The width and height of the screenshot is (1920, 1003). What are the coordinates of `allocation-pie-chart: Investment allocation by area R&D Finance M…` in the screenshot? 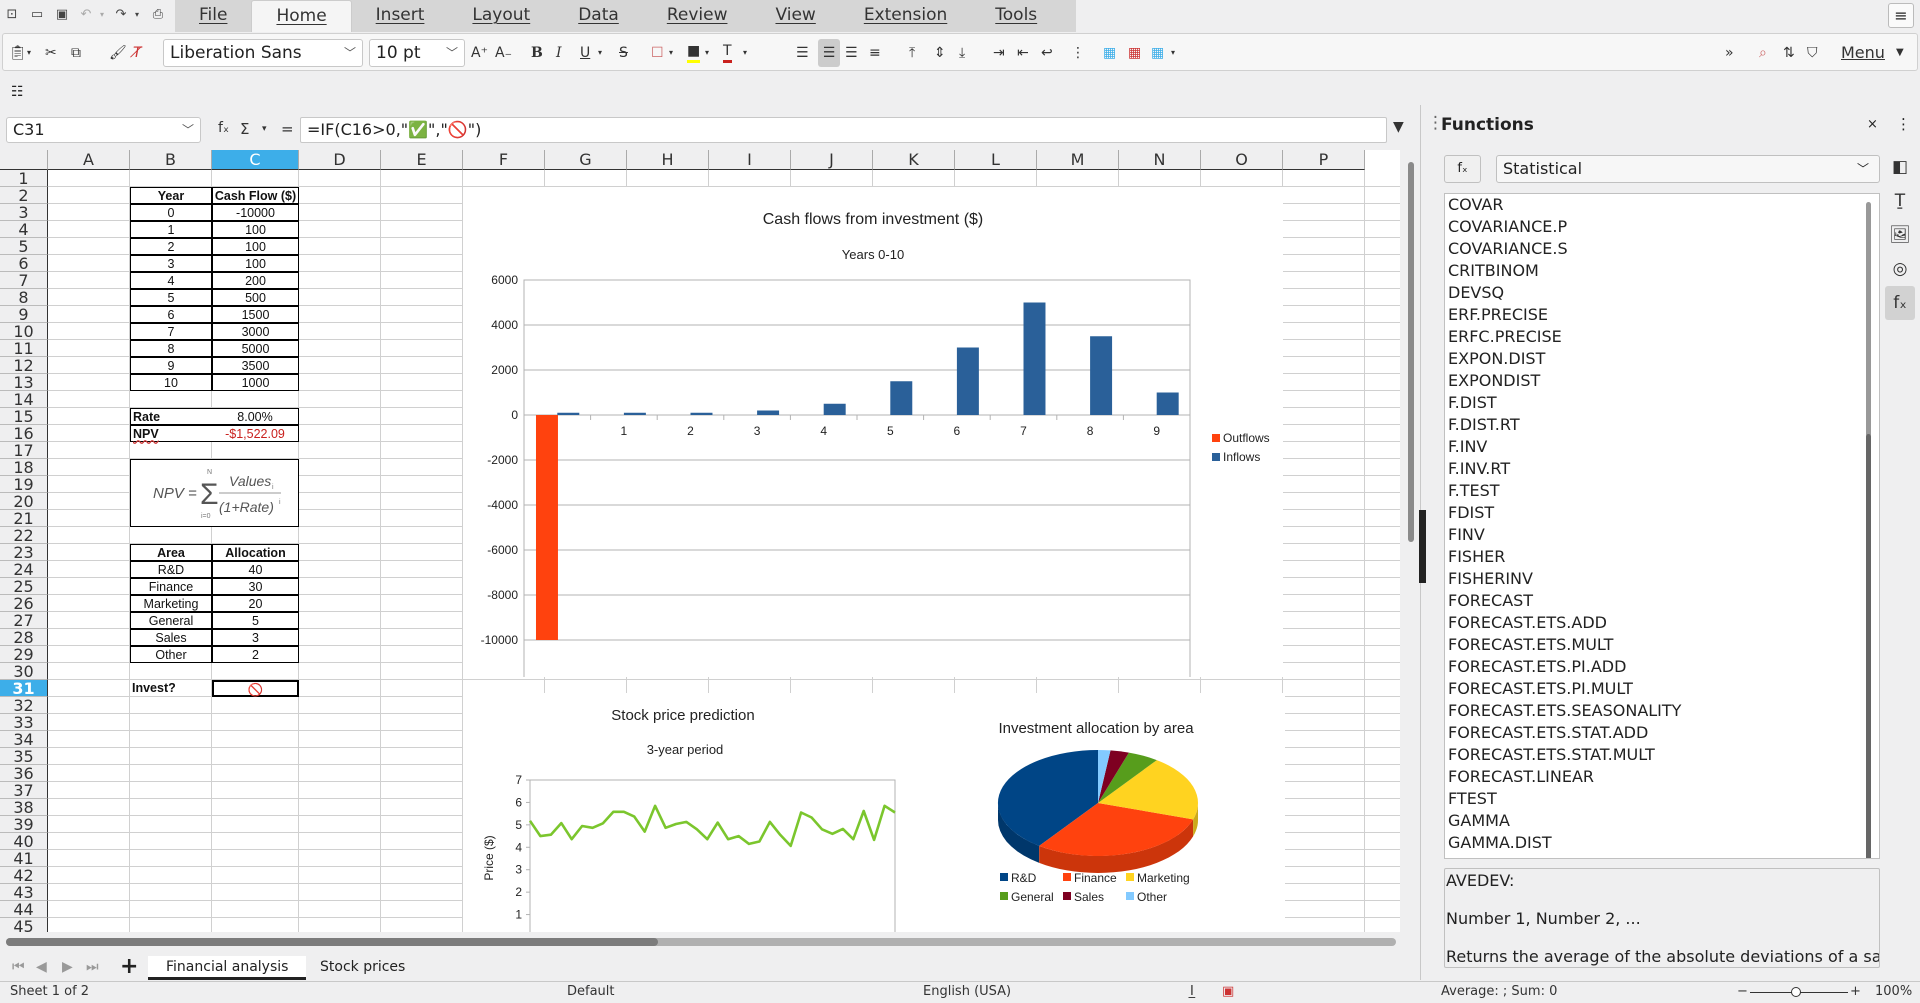 It's located at (1092, 812).